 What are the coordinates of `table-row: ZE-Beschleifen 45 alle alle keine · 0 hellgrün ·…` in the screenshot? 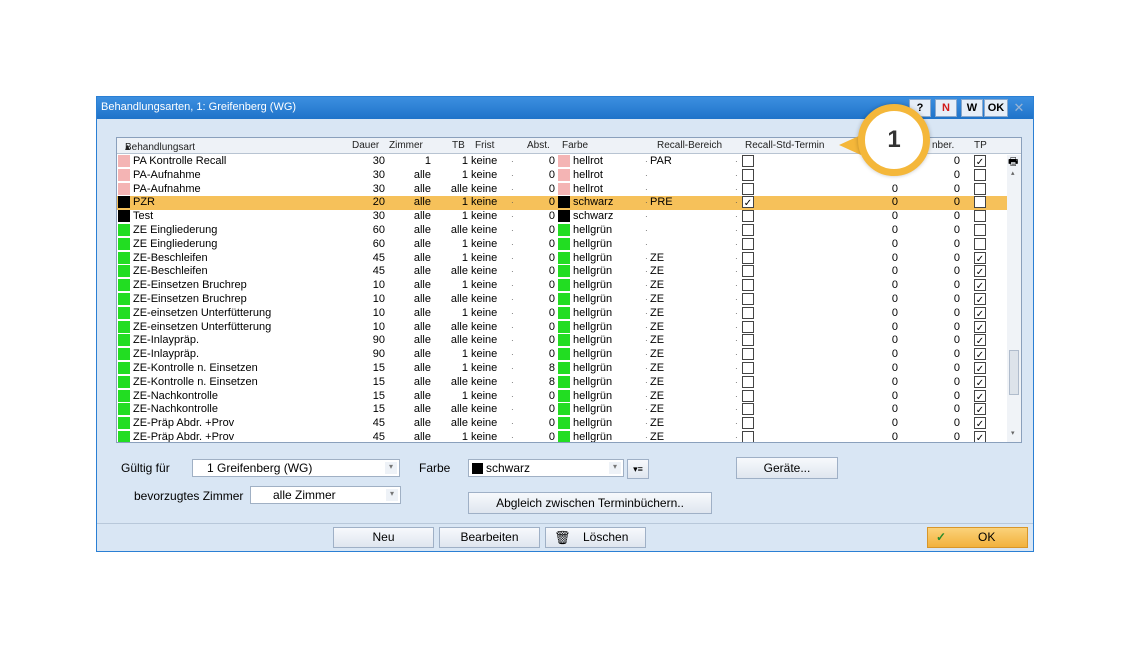 It's located at (562, 272).